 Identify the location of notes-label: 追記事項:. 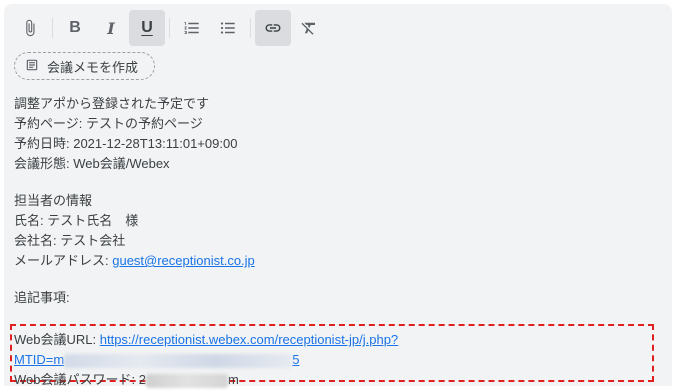
(42, 297).